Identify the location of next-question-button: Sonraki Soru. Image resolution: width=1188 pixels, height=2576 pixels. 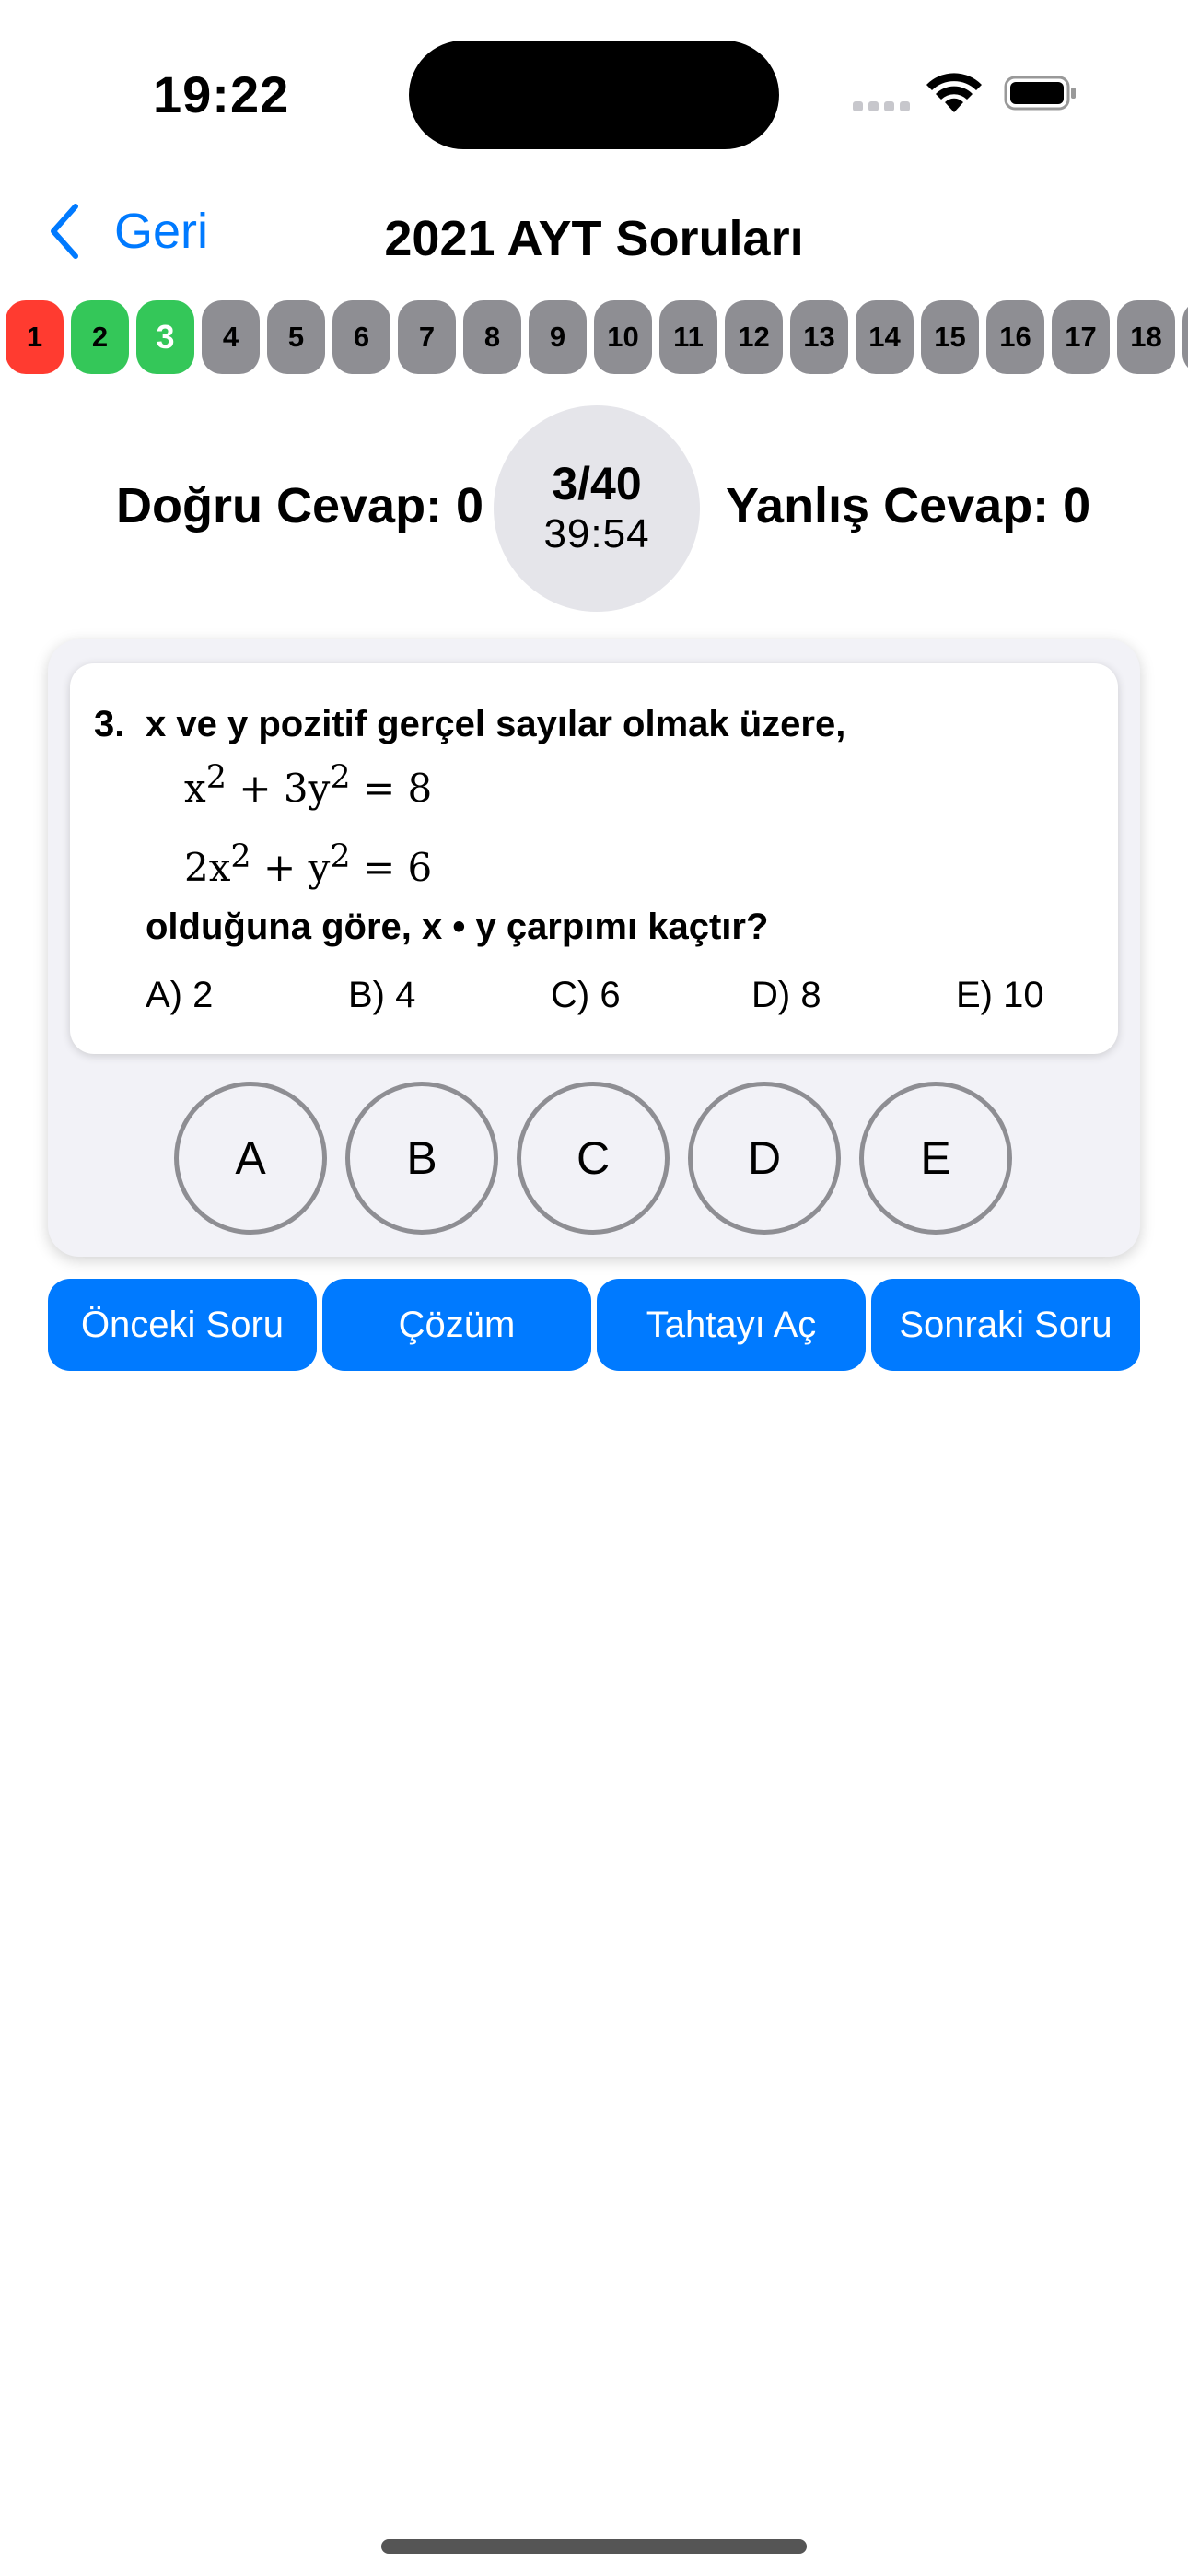
(1005, 1325).